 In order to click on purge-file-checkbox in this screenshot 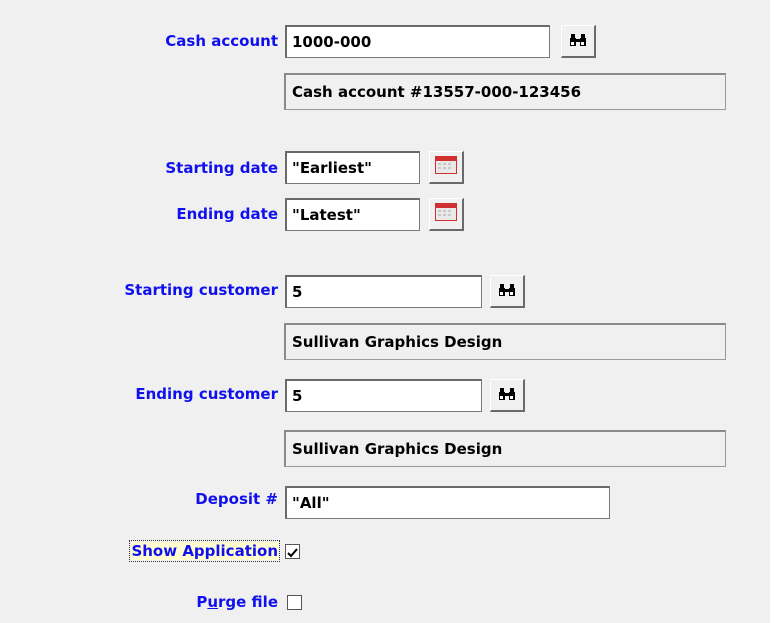, I will do `click(294, 602)`.